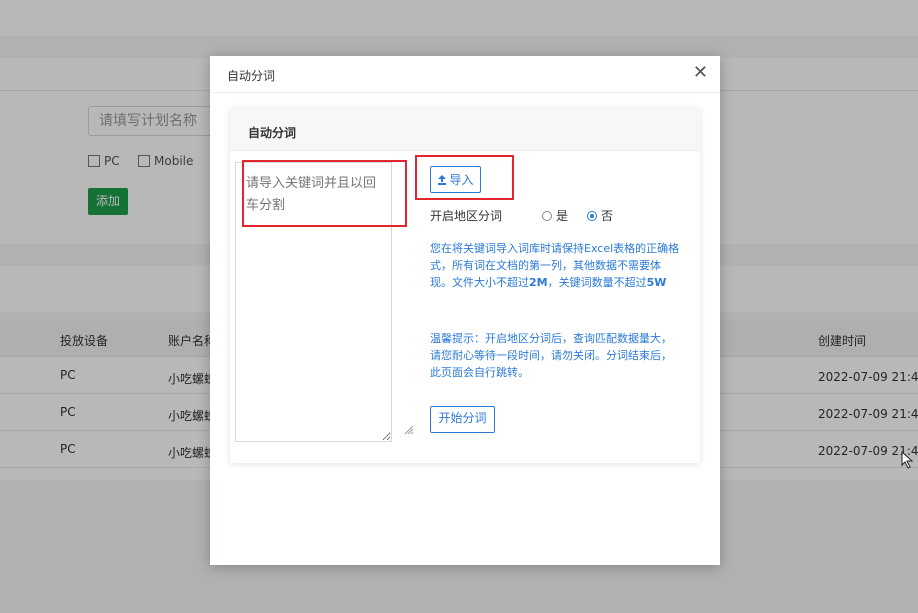 This screenshot has height=613, width=918. What do you see at coordinates (597, 282) in the screenshot?
I see `tip-text: ，关键词数量不超过` at bounding box center [597, 282].